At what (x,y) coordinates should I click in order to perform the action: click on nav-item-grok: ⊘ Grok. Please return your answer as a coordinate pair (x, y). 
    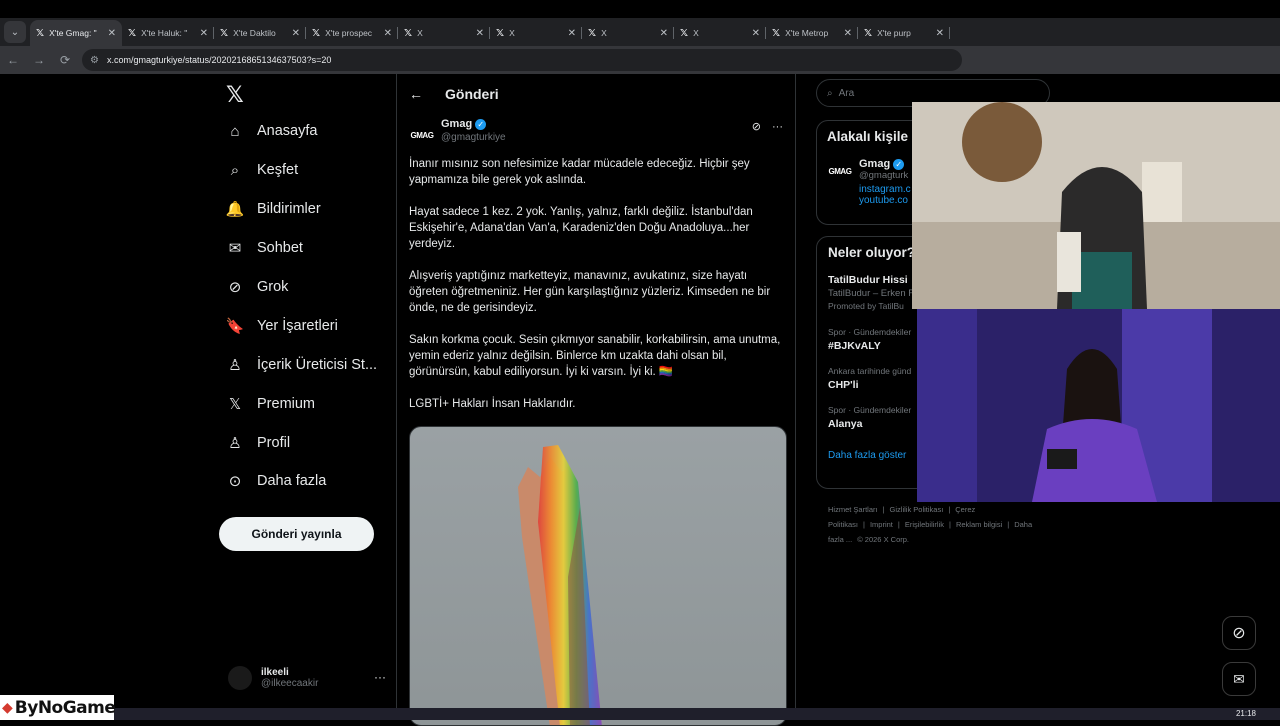
    Looking at the image, I should click on (257, 287).